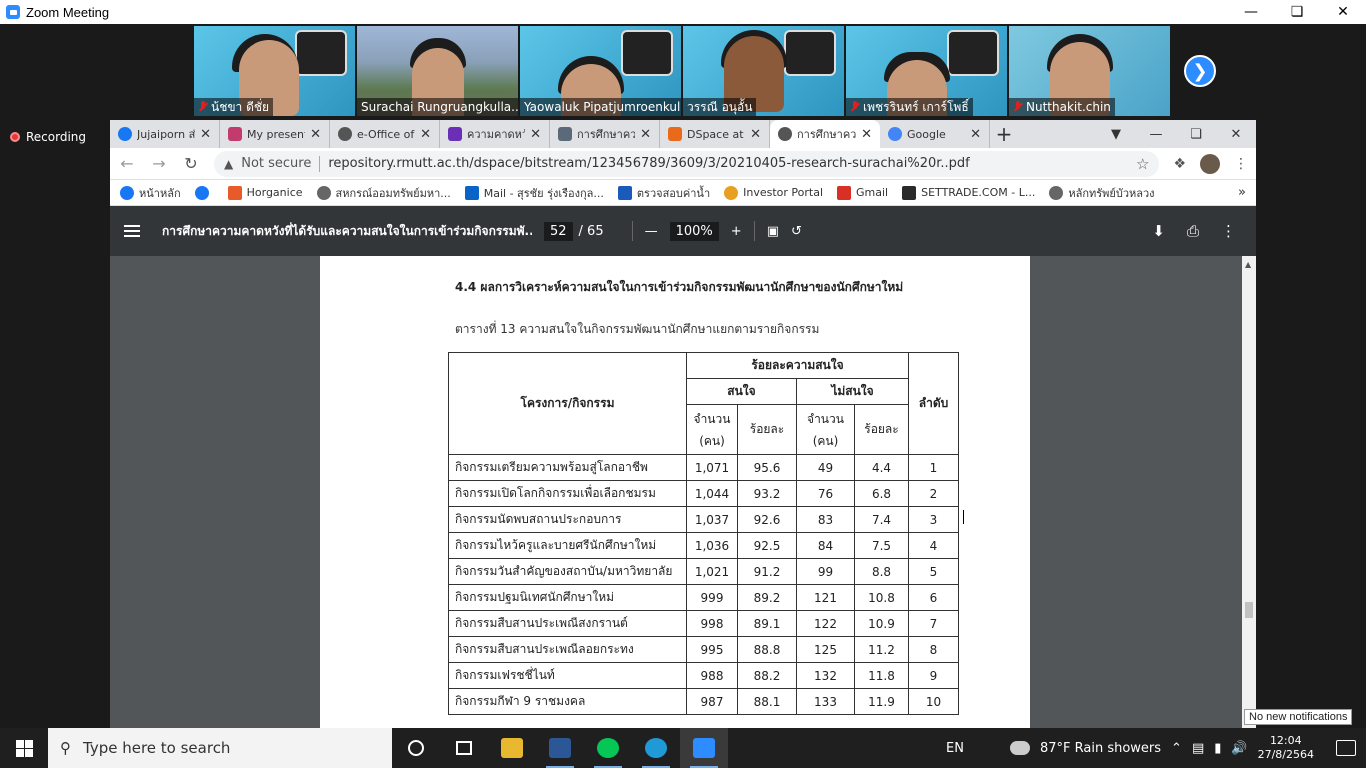  I want to click on bookmarks-overflow-icon: », so click(1242, 192).